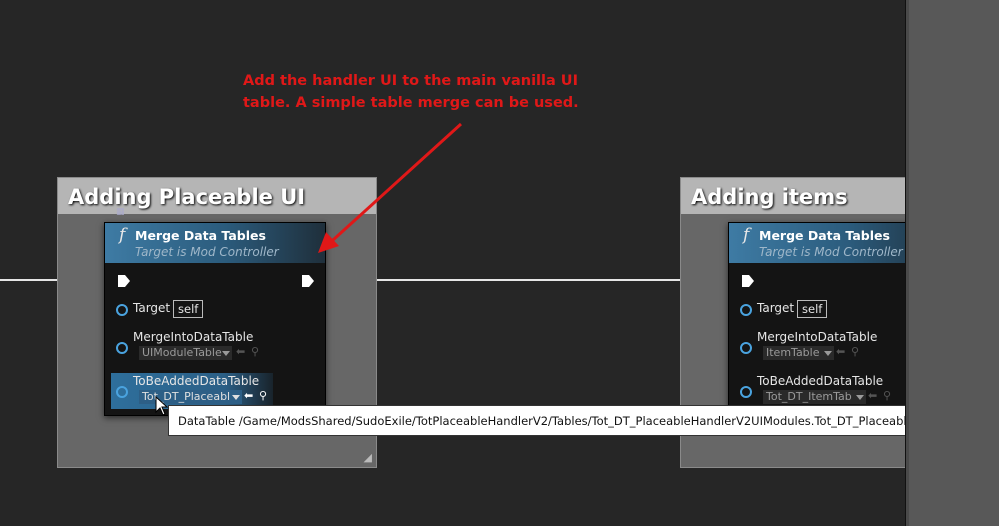  I want to click on annotation-arrow-icon, so click(390, 187).